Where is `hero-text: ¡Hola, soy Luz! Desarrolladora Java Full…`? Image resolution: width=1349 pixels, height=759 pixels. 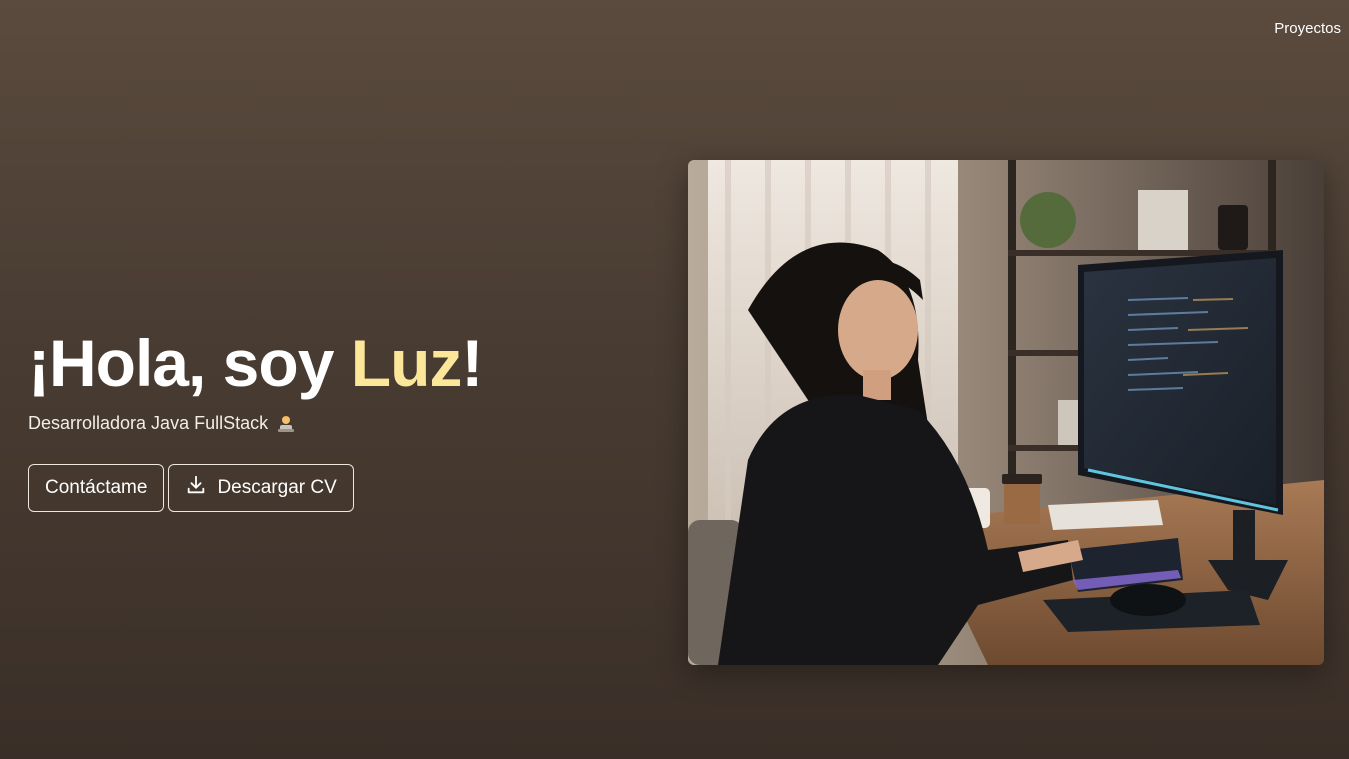 hero-text: ¡Hola, soy Luz! Desarrolladora Java Full… is located at coordinates (255, 379).